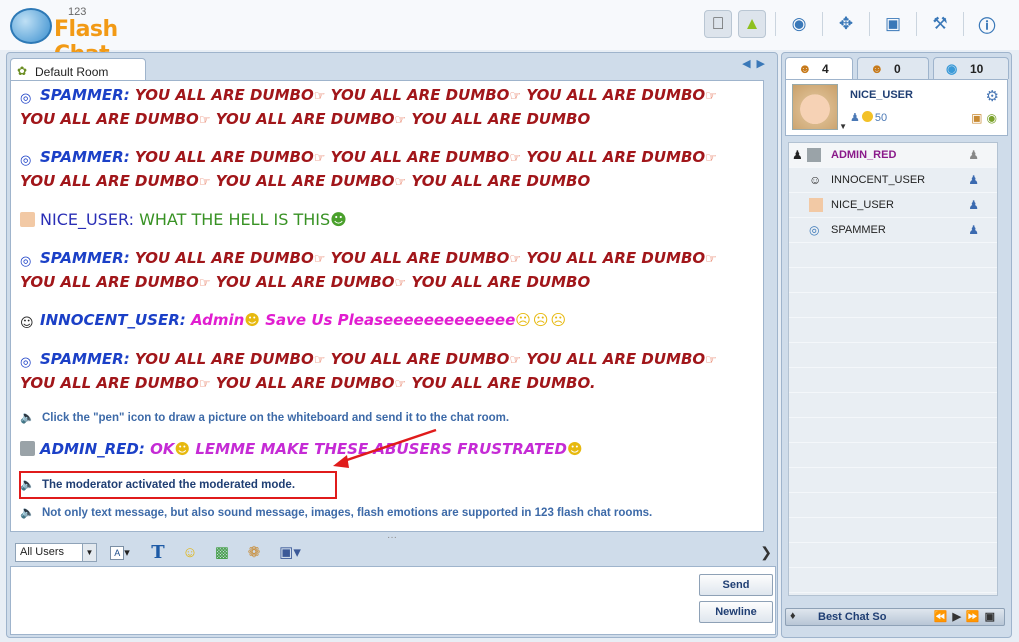 The image size is (1019, 642). I want to click on header: 123 Flash Chat  ▲ ◉ ✥ ▣ ⚒ ⓘ, so click(509, 33).